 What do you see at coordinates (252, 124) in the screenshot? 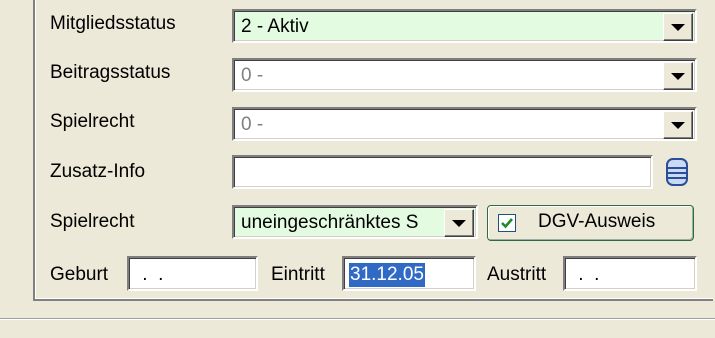
I see `spielrecht-value: 0 -` at bounding box center [252, 124].